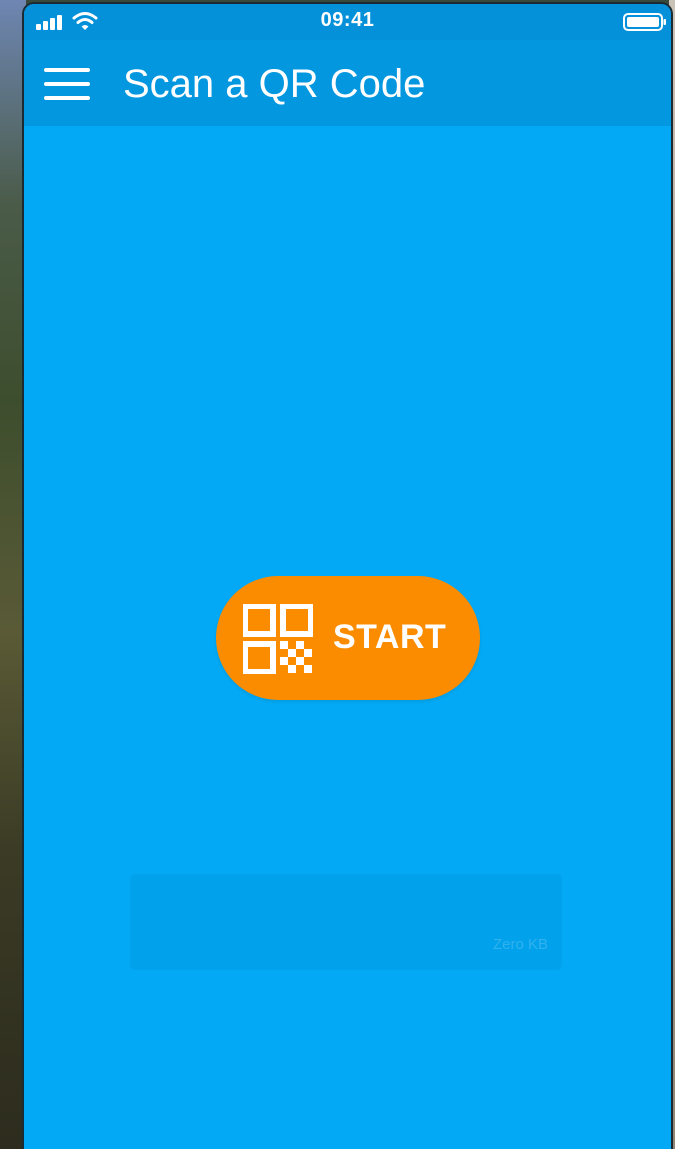  I want to click on start-scan-button: START, so click(348, 638).